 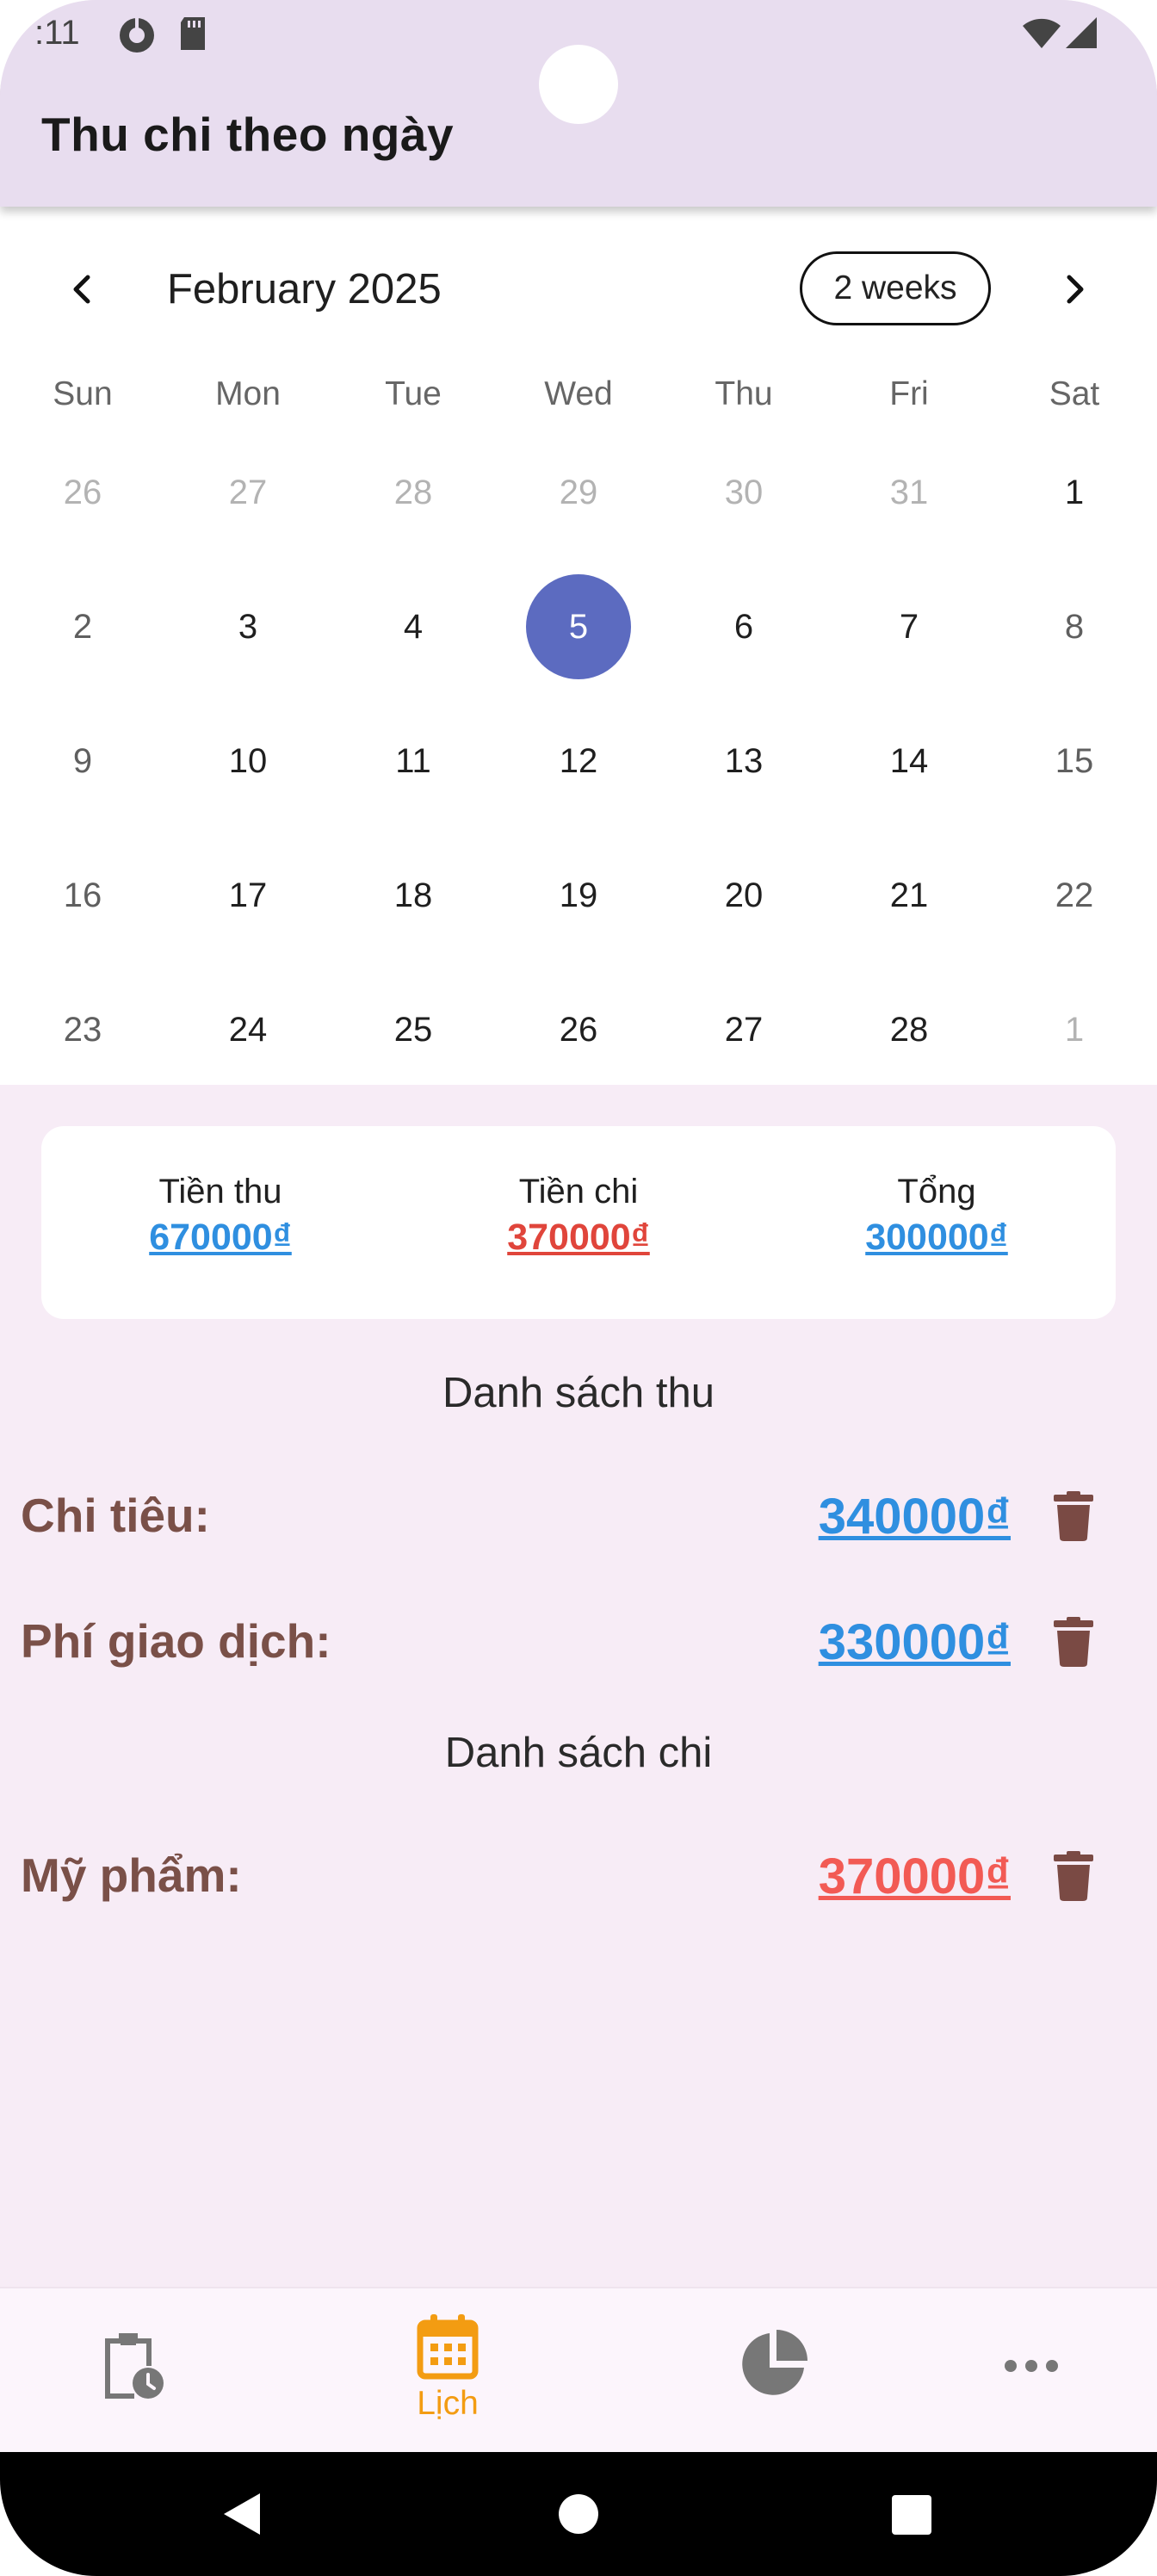 I want to click on signal-icon, so click(x=1081, y=35).